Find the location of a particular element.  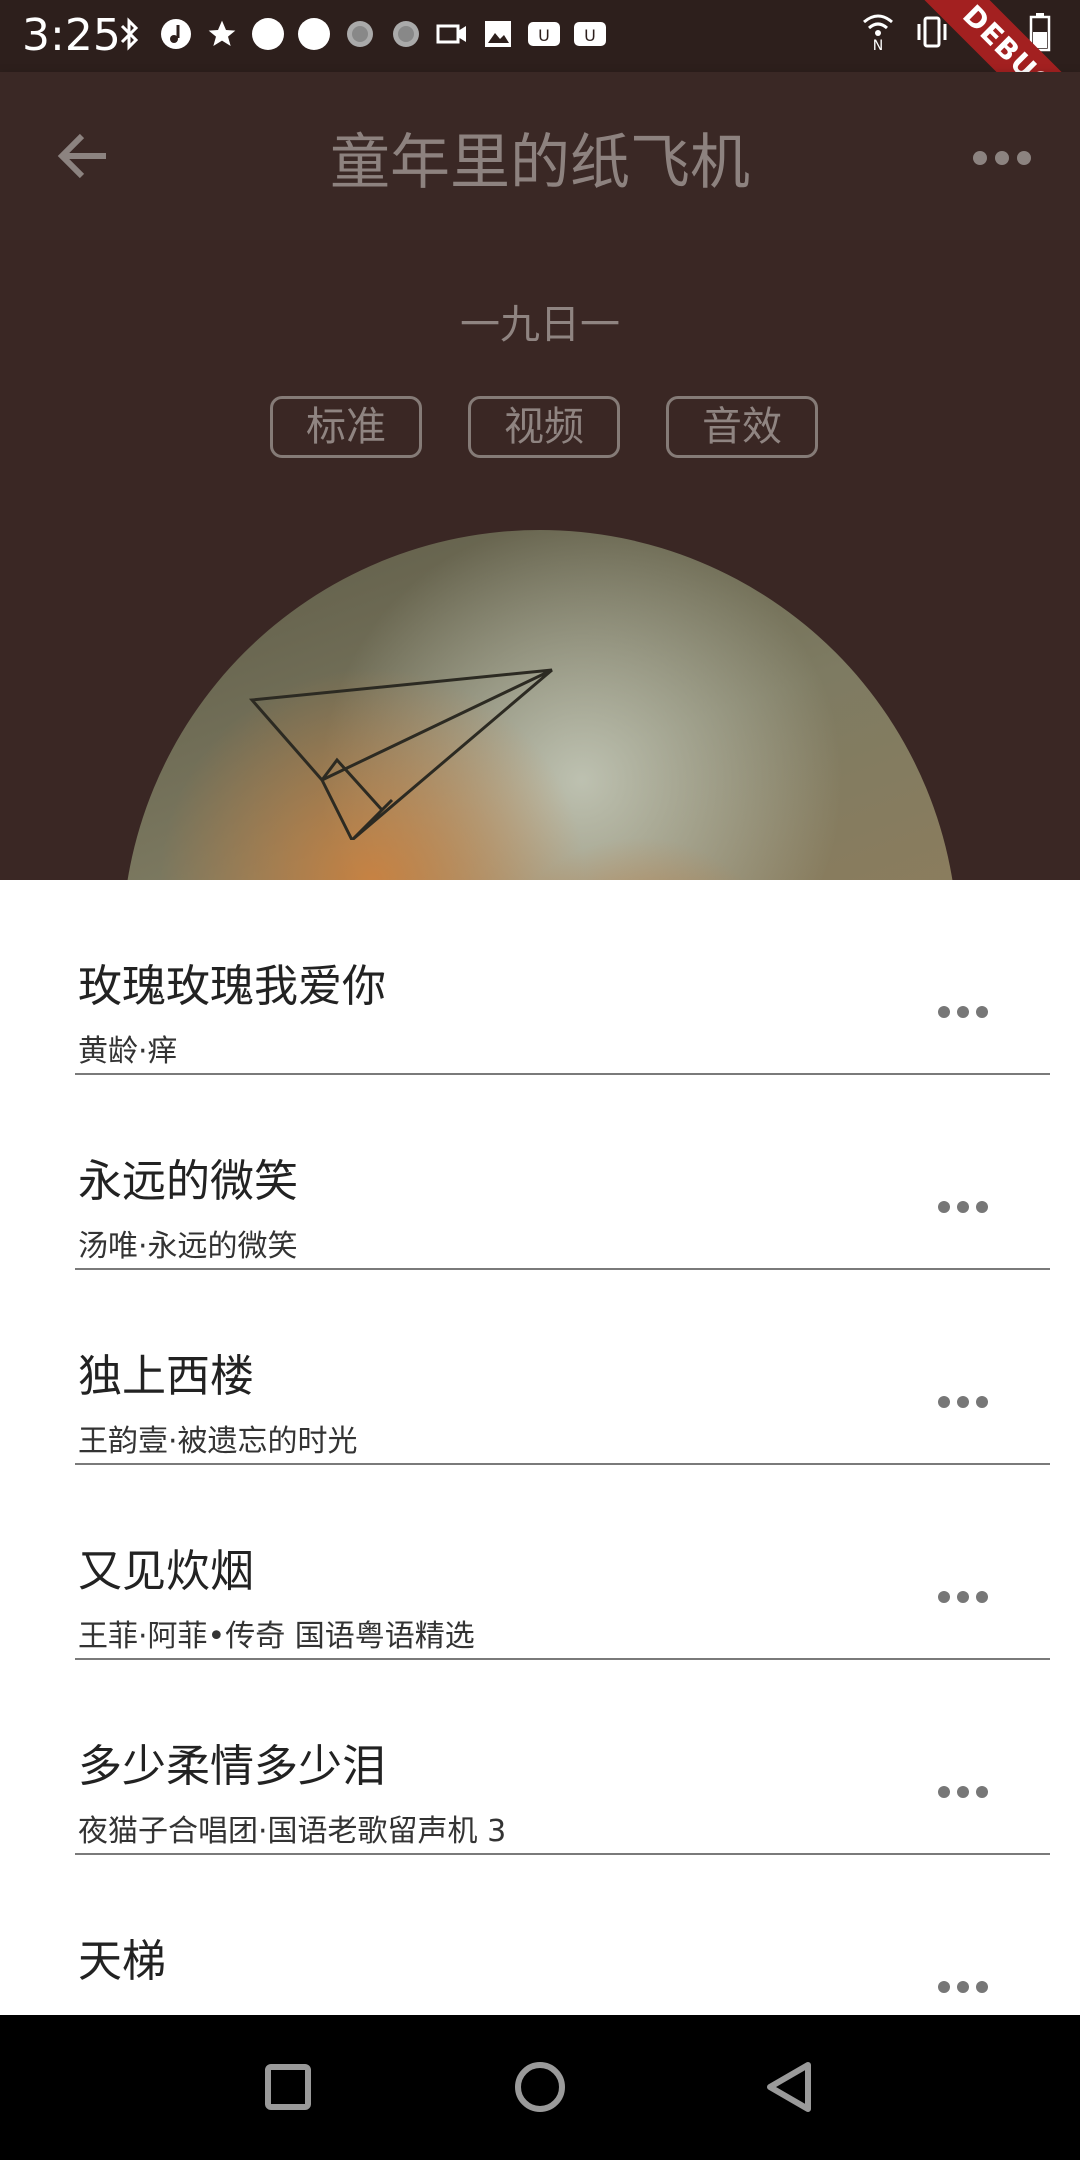

triangle-back-icon is located at coordinates (789, 2087).